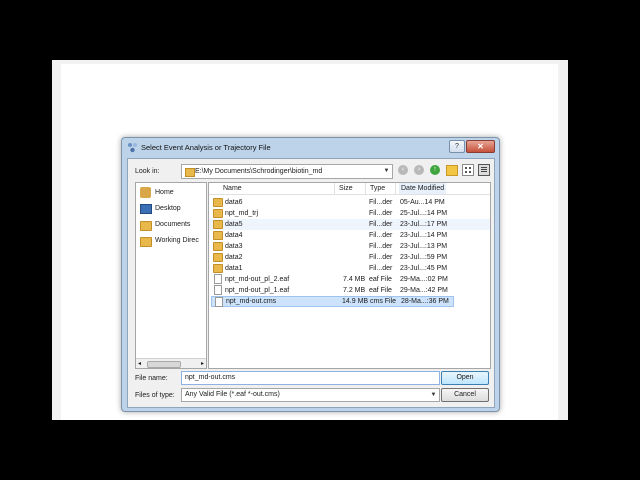  I want to click on file-name: data2, so click(234, 257).